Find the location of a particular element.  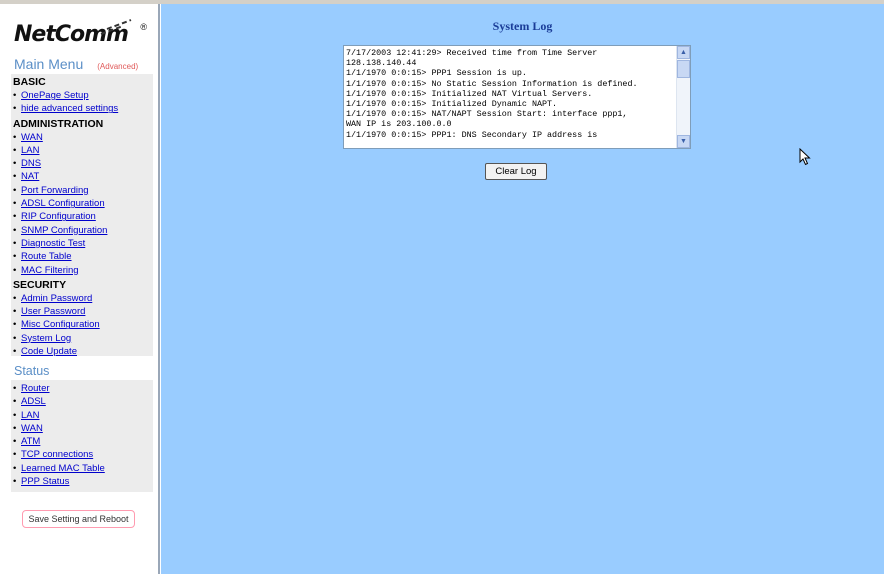

list-item: • Diagnostic Test is located at coordinates (49, 243).